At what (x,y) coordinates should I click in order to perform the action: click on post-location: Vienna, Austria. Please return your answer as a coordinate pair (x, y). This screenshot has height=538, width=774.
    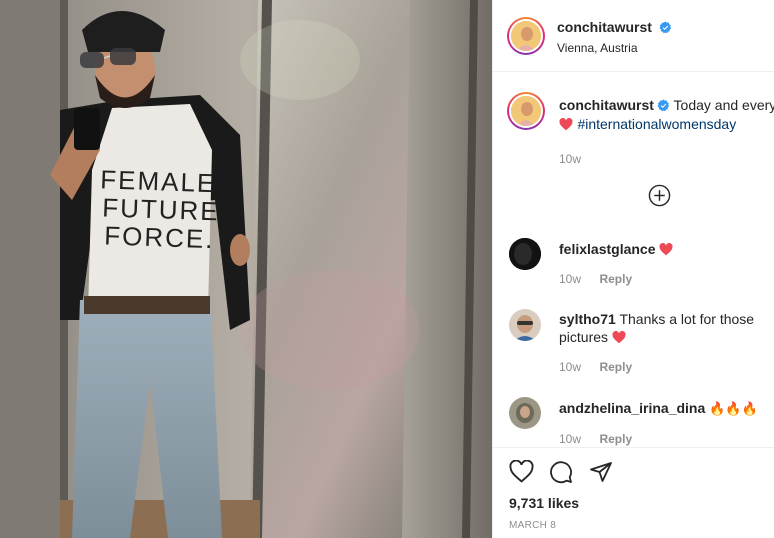
    Looking at the image, I should click on (614, 48).